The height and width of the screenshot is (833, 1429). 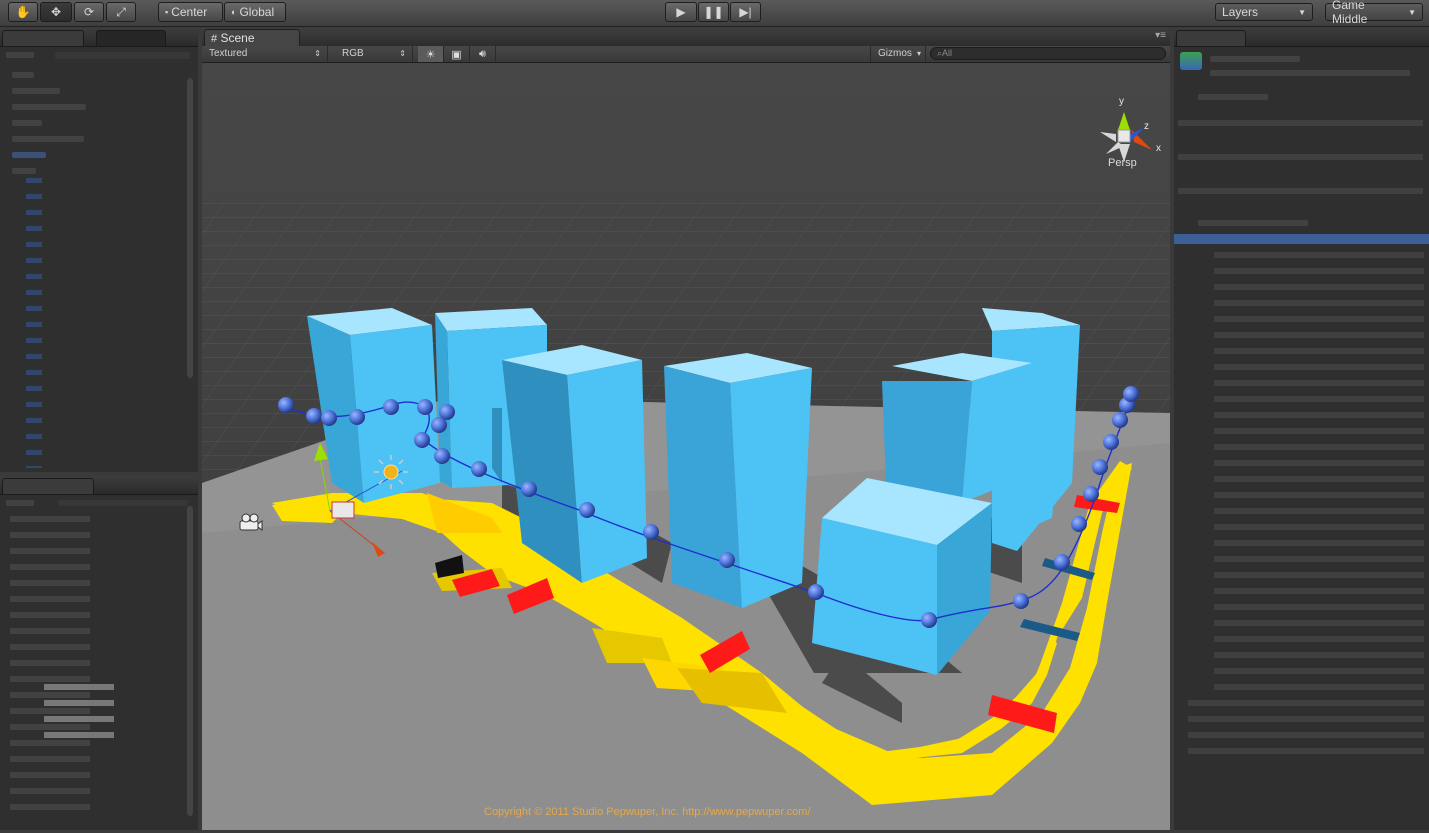 I want to click on play-icon: ▶, so click(x=681, y=12).